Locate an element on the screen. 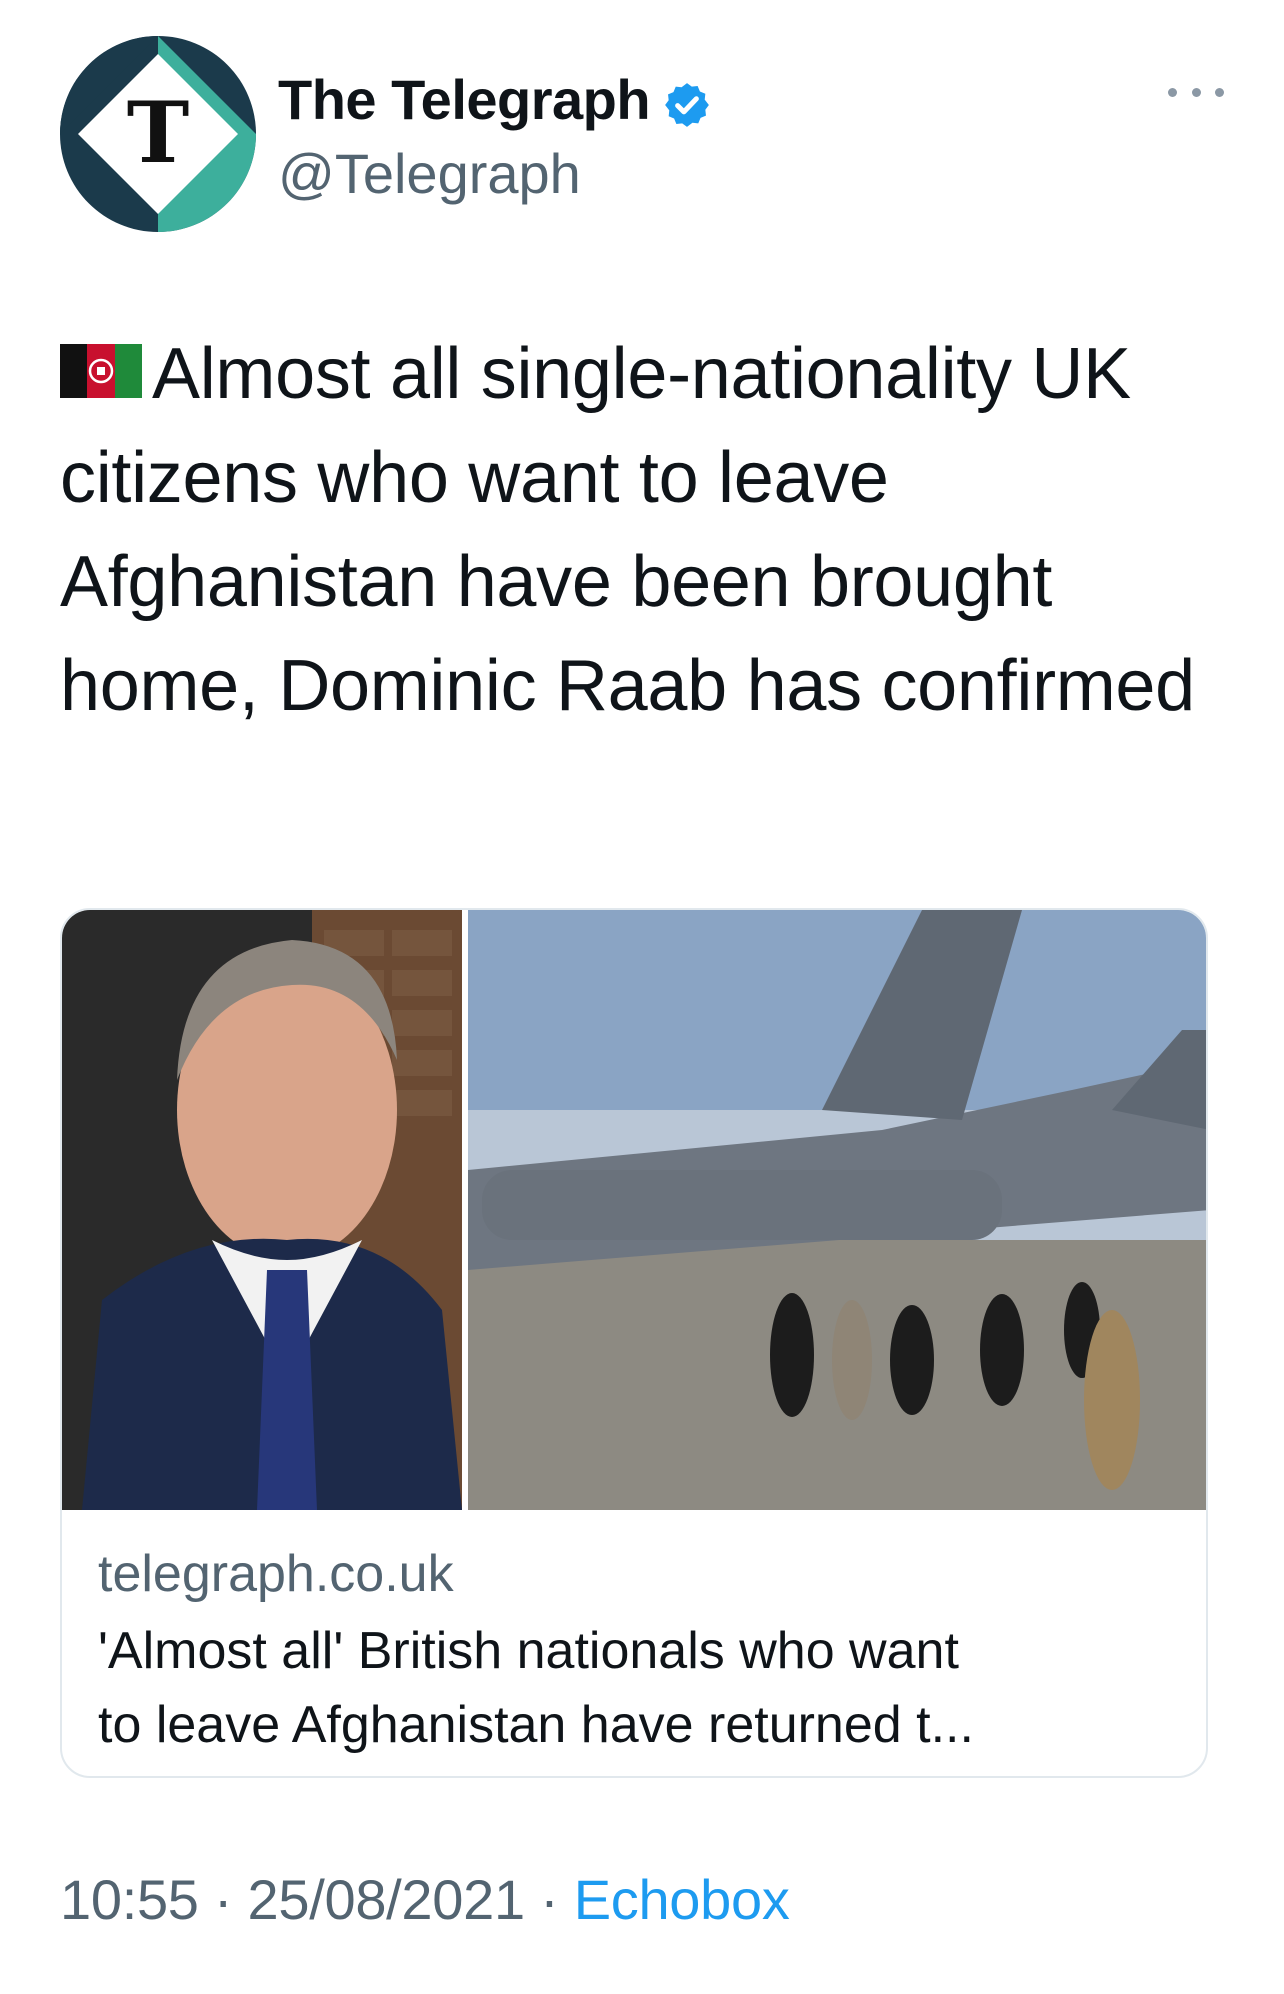  tweet-meta: 10:55 · 25/08/2021 · Echobox is located at coordinates (425, 1900).